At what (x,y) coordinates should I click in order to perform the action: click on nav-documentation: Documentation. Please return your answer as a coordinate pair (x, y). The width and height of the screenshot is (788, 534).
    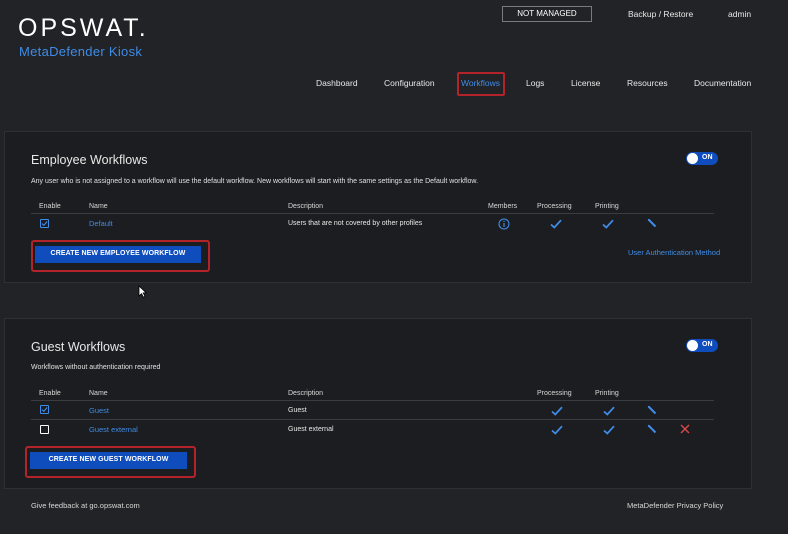
    Looking at the image, I should click on (722, 83).